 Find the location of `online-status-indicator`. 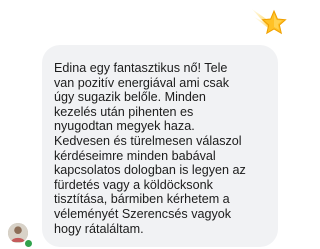

online-status-indicator is located at coordinates (28, 243).